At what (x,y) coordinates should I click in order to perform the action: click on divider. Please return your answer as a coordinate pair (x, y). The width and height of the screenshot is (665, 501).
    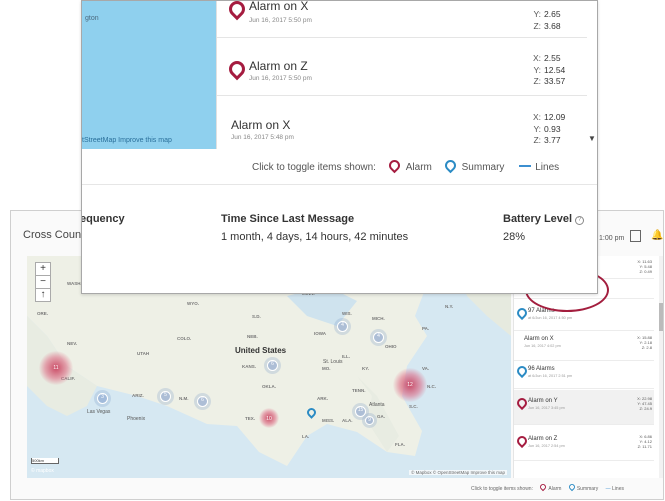
    Looking at the image, I should click on (339, 184).